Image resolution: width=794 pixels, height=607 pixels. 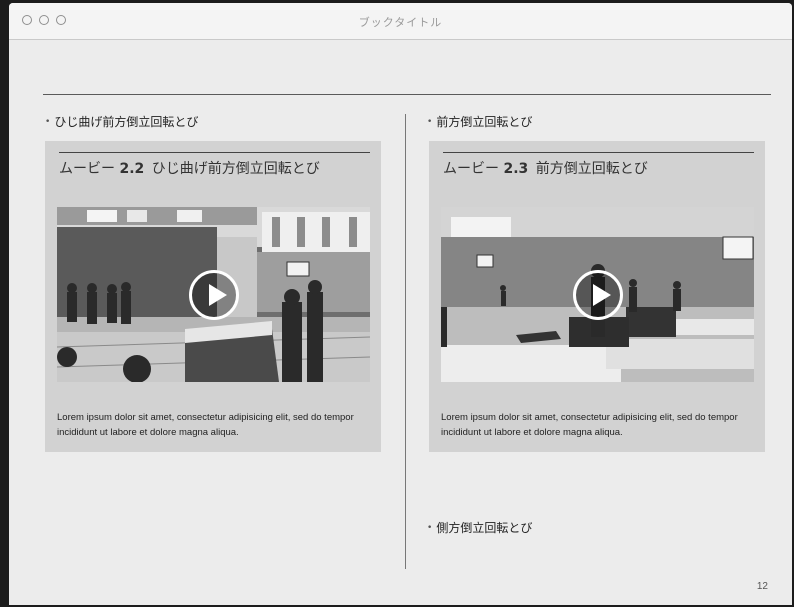 I want to click on right-section-heading: • 前方倒立回転とび, so click(x=479, y=121).